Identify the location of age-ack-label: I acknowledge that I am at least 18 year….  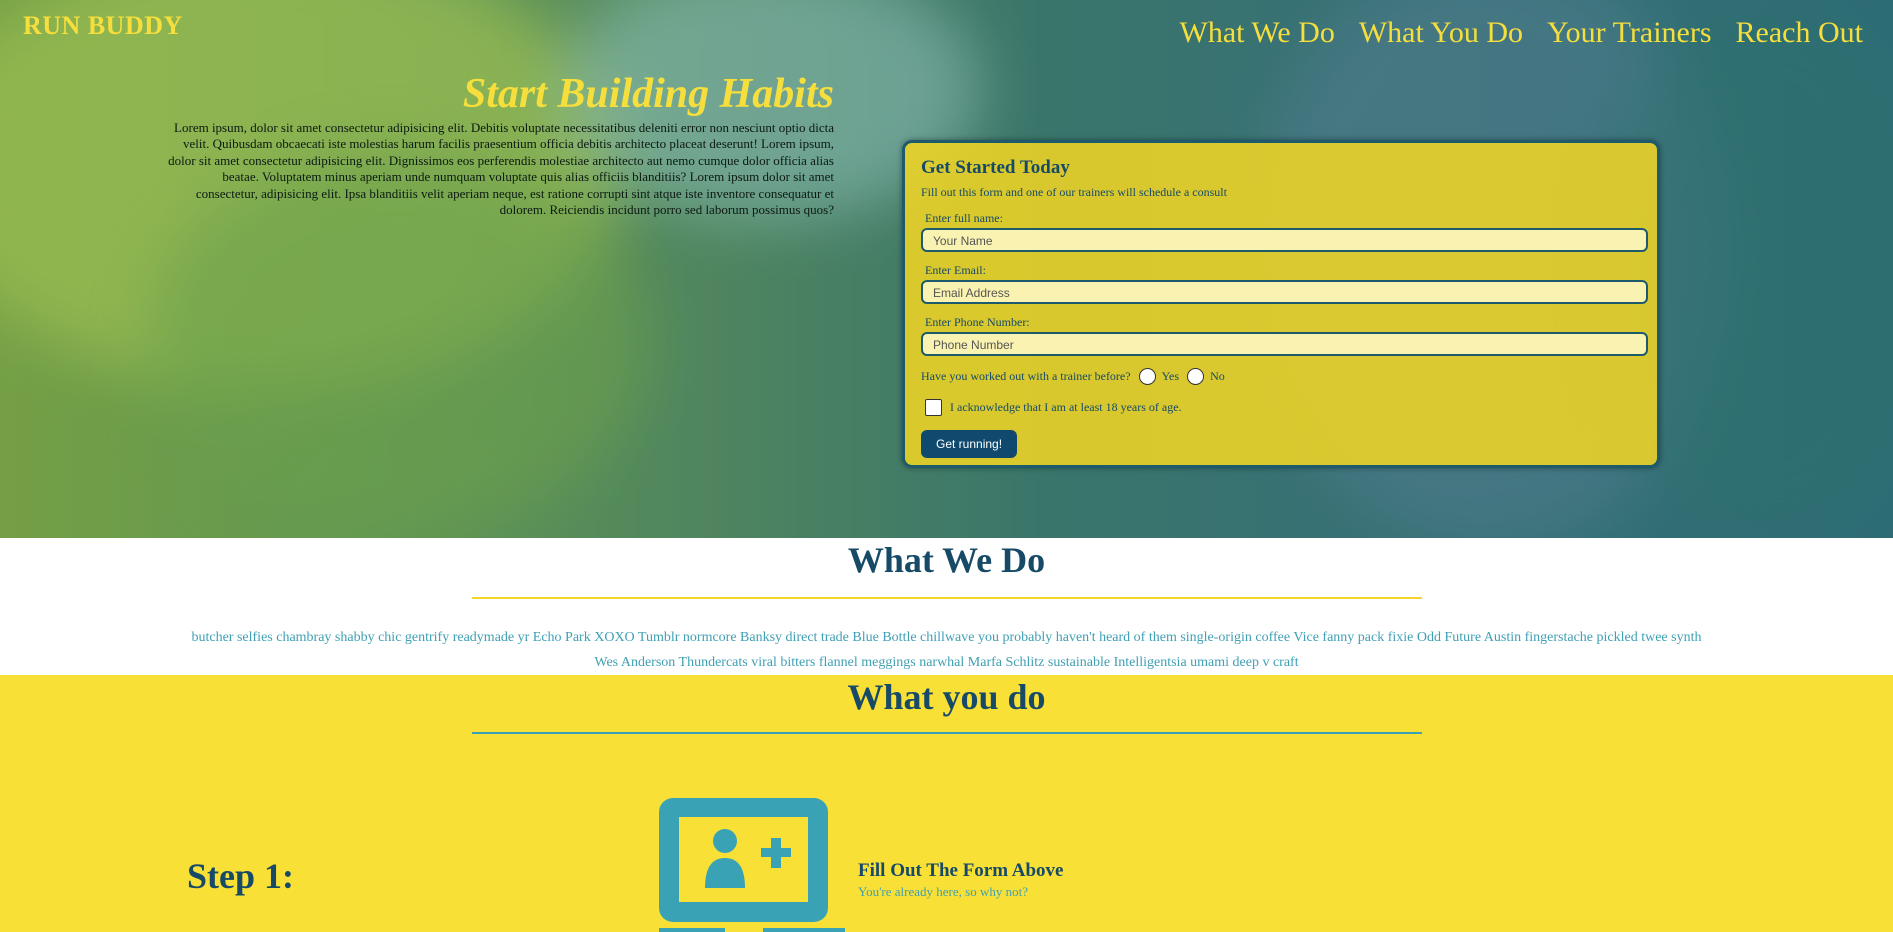
(1066, 407).